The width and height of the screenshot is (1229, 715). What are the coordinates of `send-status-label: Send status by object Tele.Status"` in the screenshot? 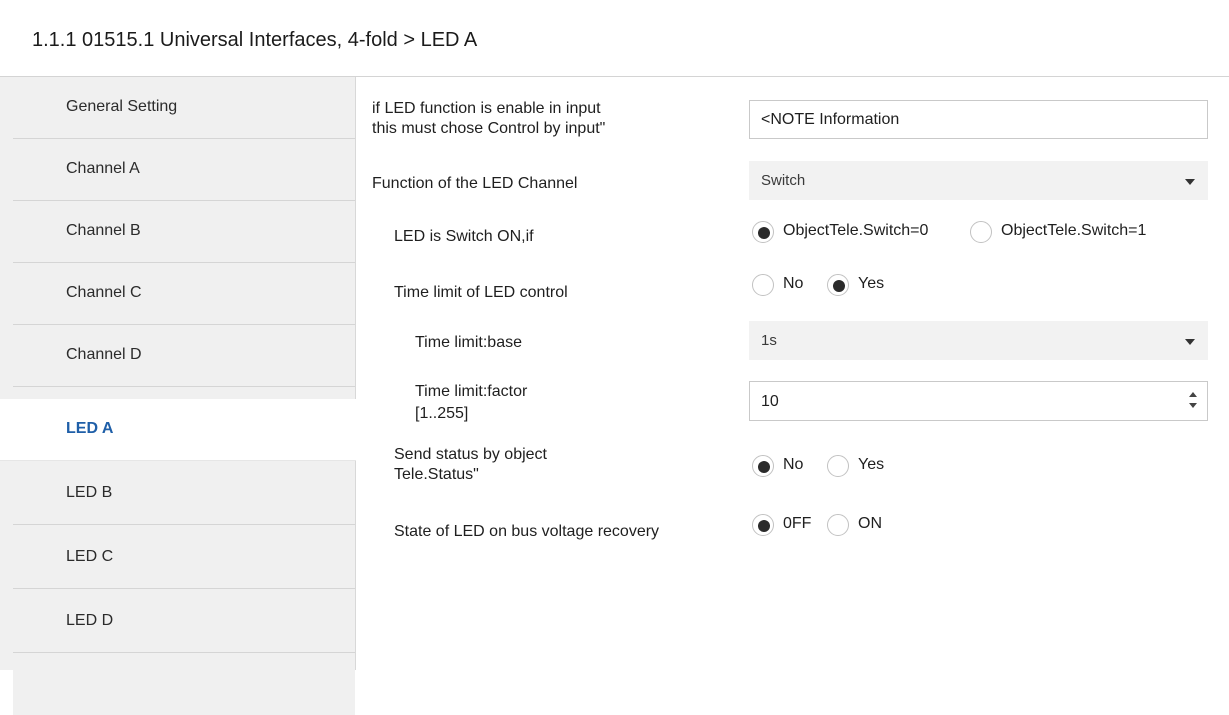 It's located at (470, 464).